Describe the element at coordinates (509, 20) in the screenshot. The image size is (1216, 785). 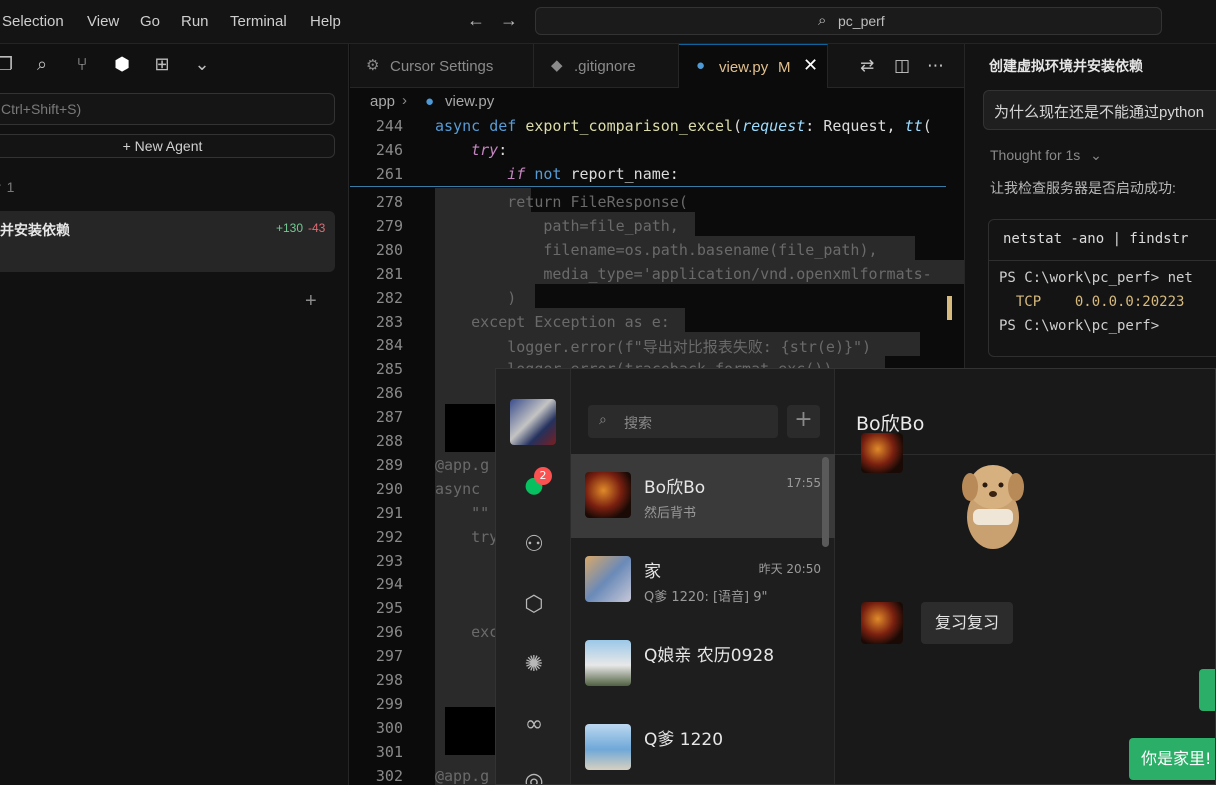
I see `forward-arrow-icon: →` at that location.